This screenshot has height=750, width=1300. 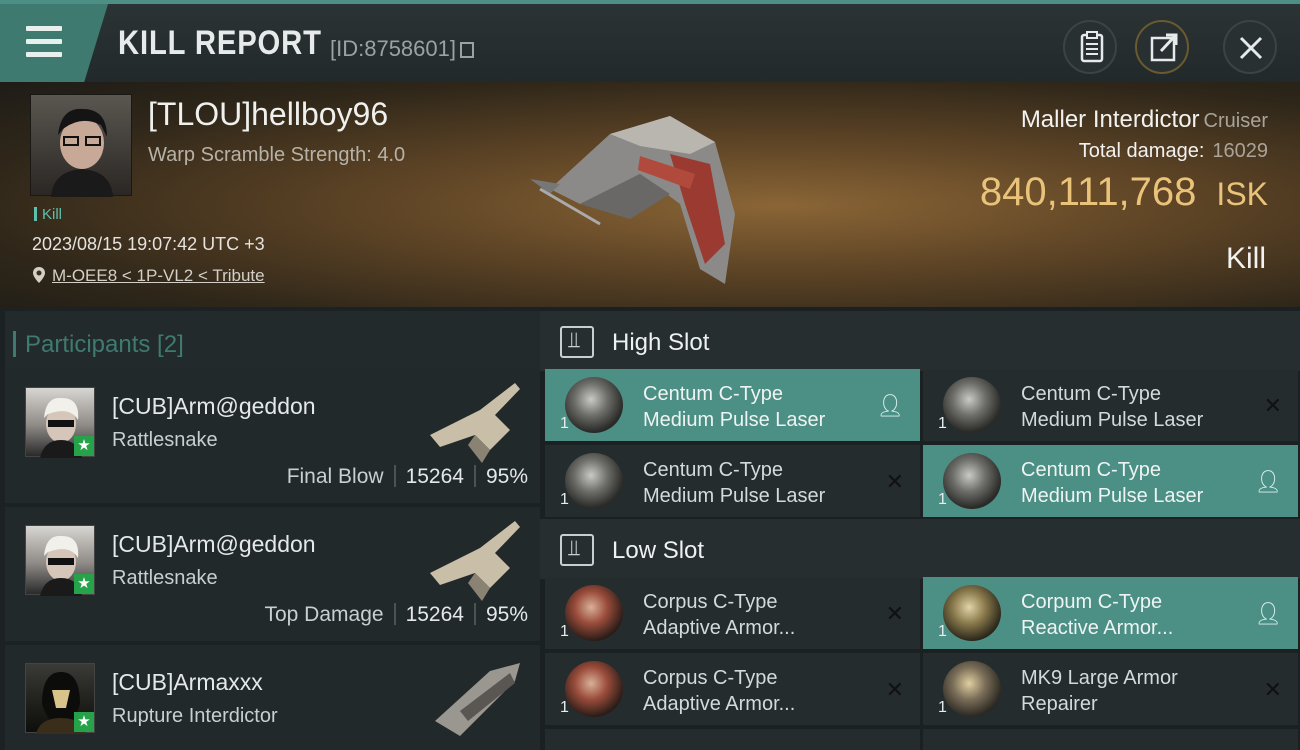 I want to click on victim-ship-name: Maller Interdictor Cruiser, so click(x=1144, y=120).